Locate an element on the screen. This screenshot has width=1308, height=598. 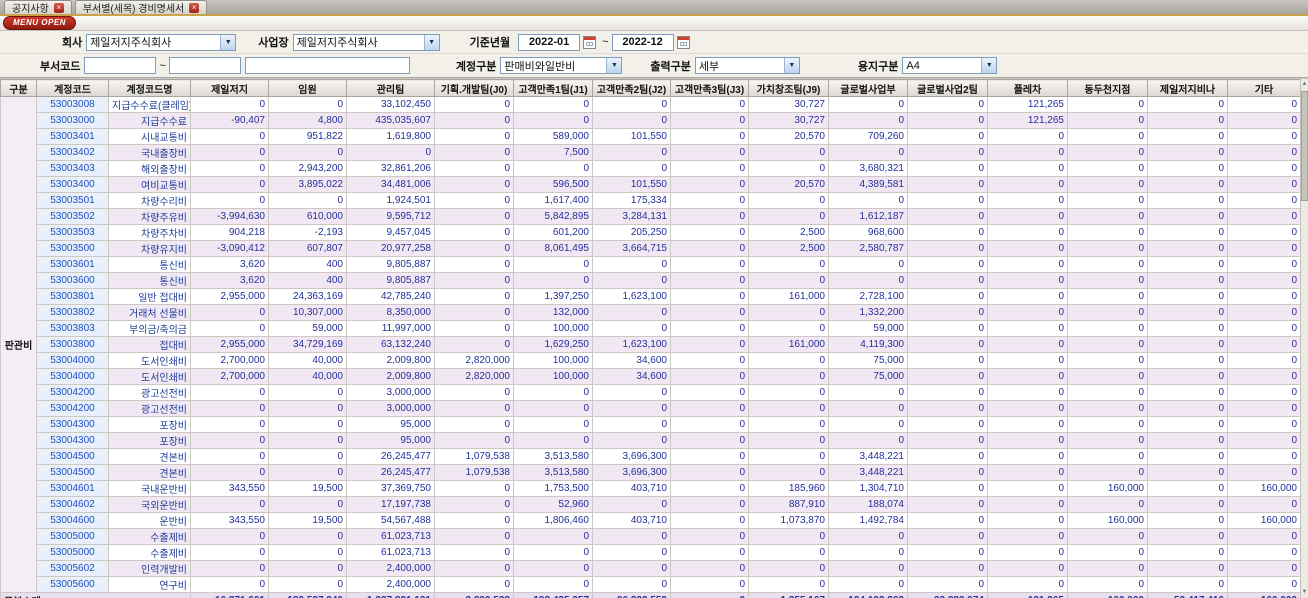
account-code-cell: 53003803 is located at coordinates (72, 328).